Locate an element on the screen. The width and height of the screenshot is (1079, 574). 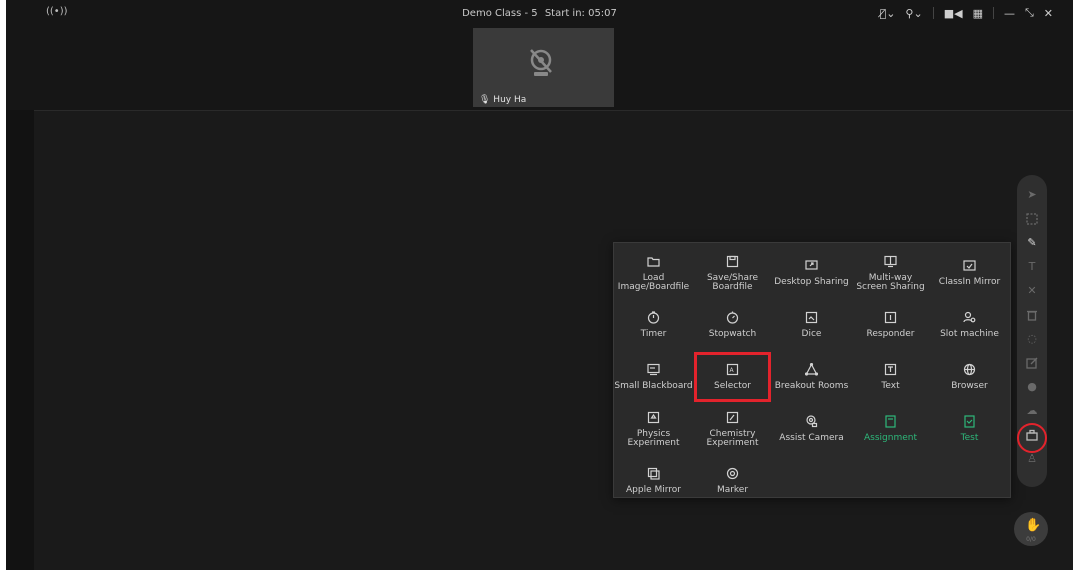
apple-mirror-icon is located at coordinates (653, 473).